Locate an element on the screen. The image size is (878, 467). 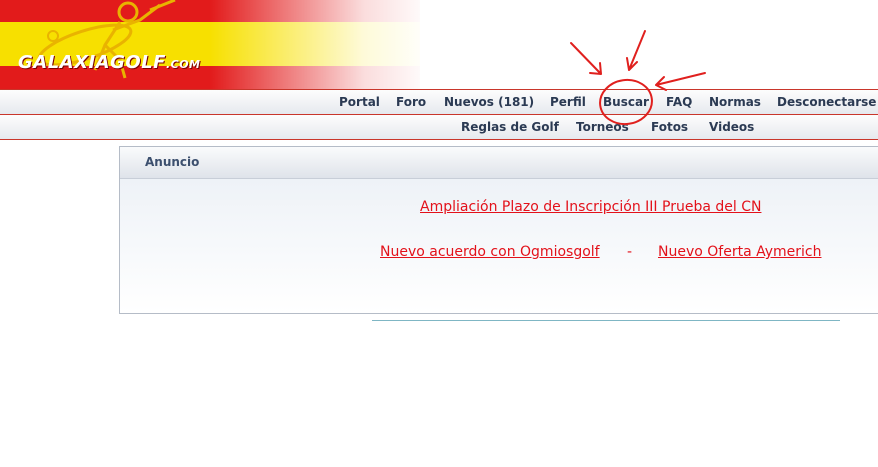
nav-fotos: Fotos is located at coordinates (669, 127).